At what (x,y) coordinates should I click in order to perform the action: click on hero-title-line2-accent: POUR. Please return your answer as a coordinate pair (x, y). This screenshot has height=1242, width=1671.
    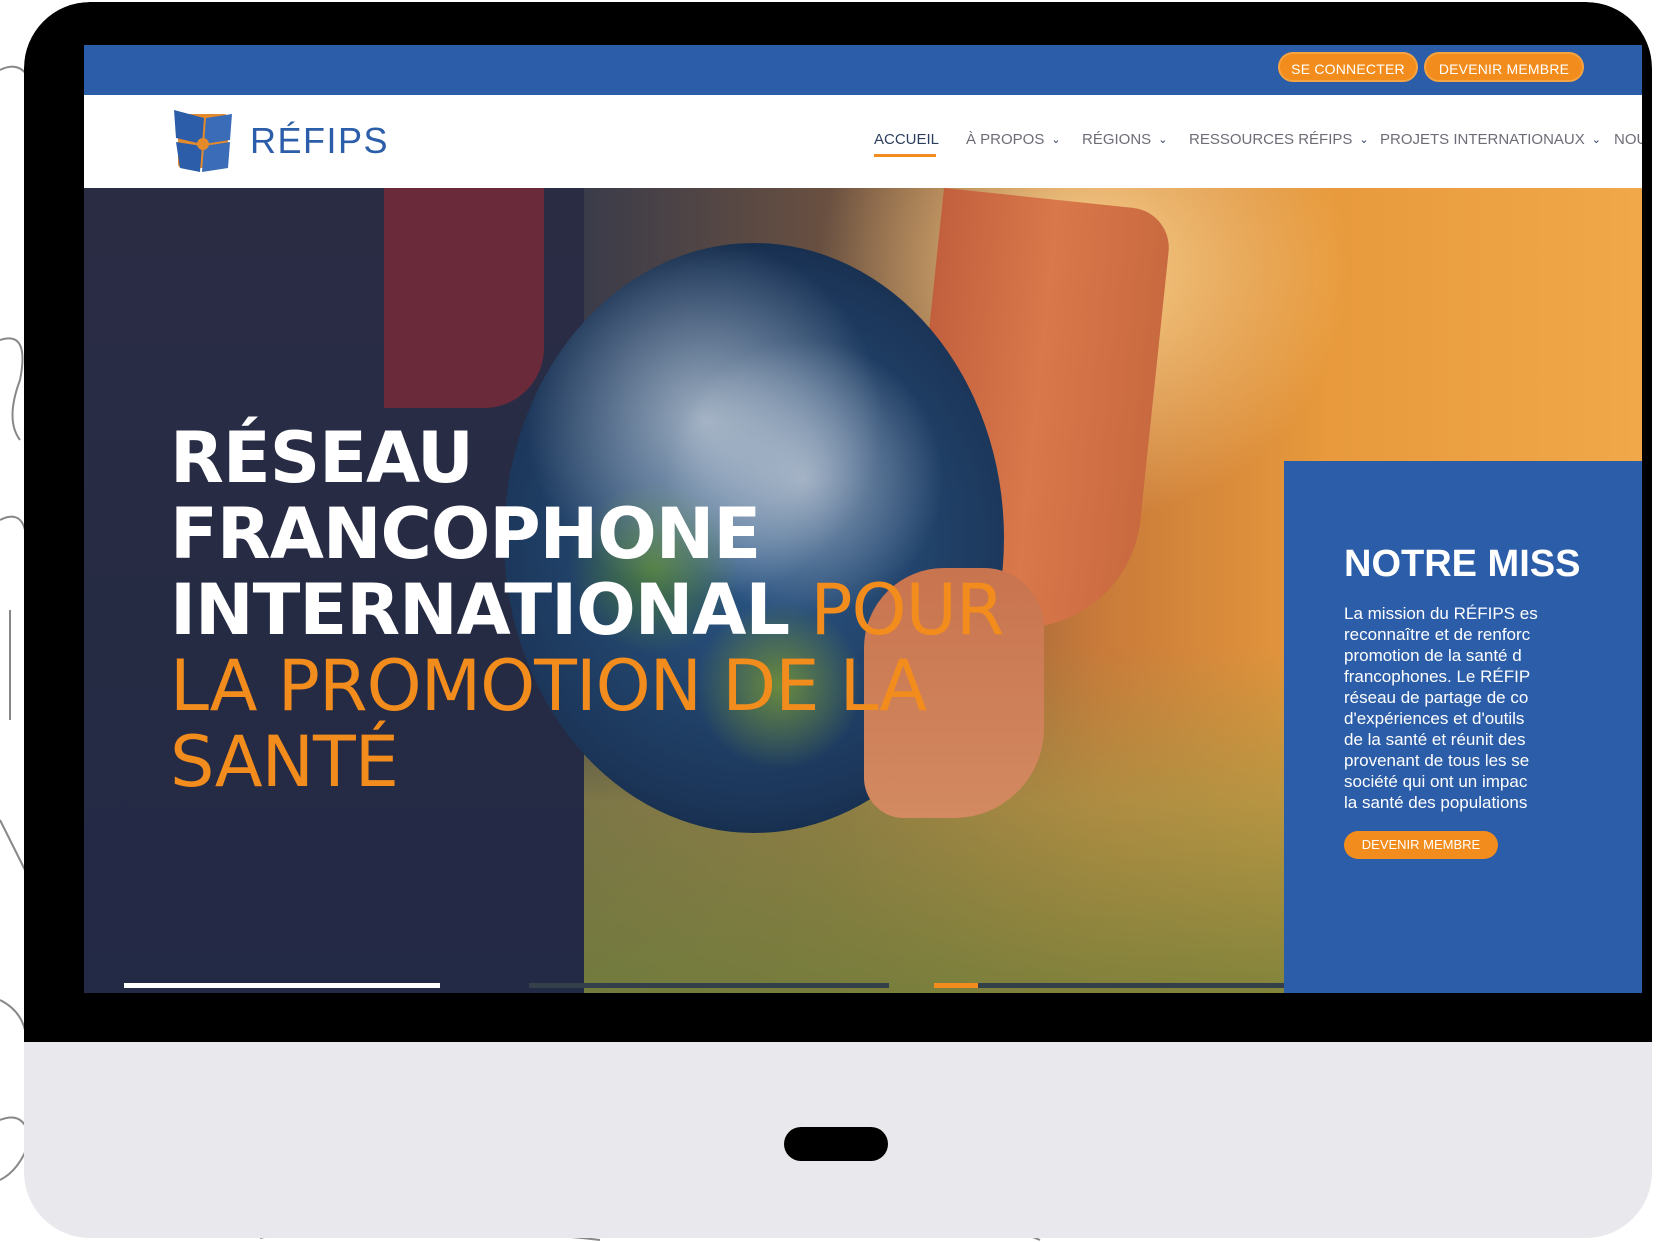
    Looking at the image, I should click on (896, 610).